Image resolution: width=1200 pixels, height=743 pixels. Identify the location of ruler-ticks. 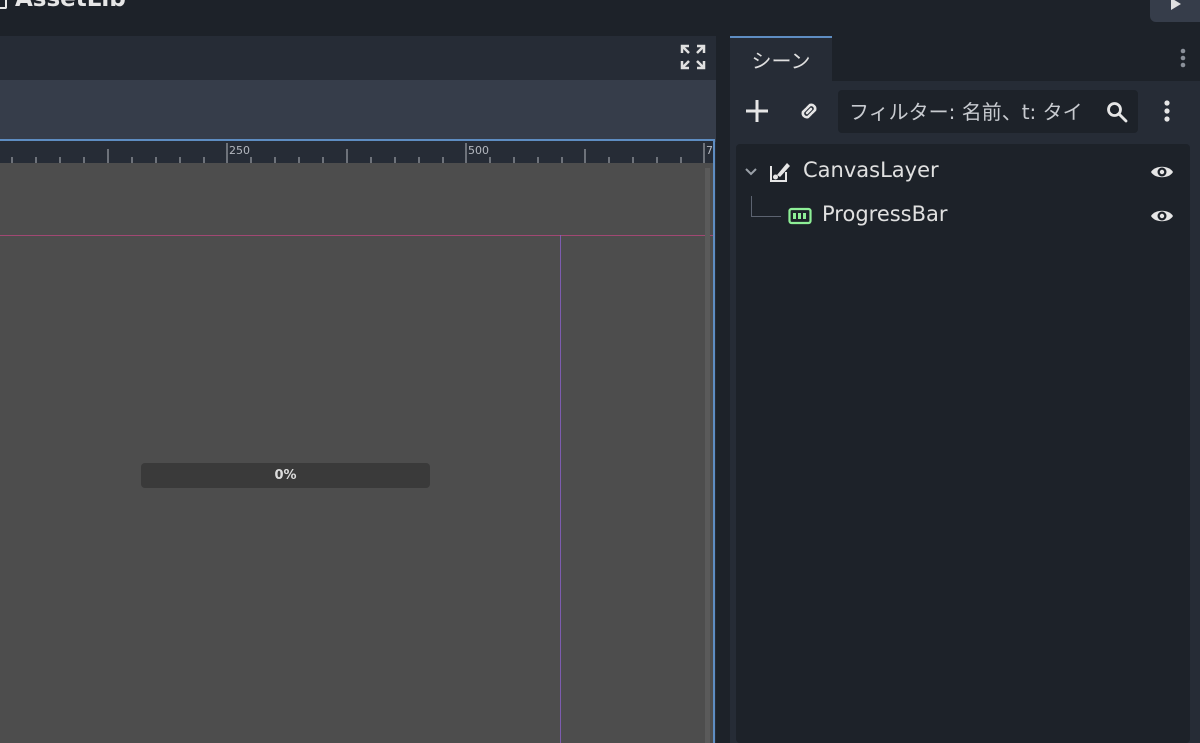
(358, 153).